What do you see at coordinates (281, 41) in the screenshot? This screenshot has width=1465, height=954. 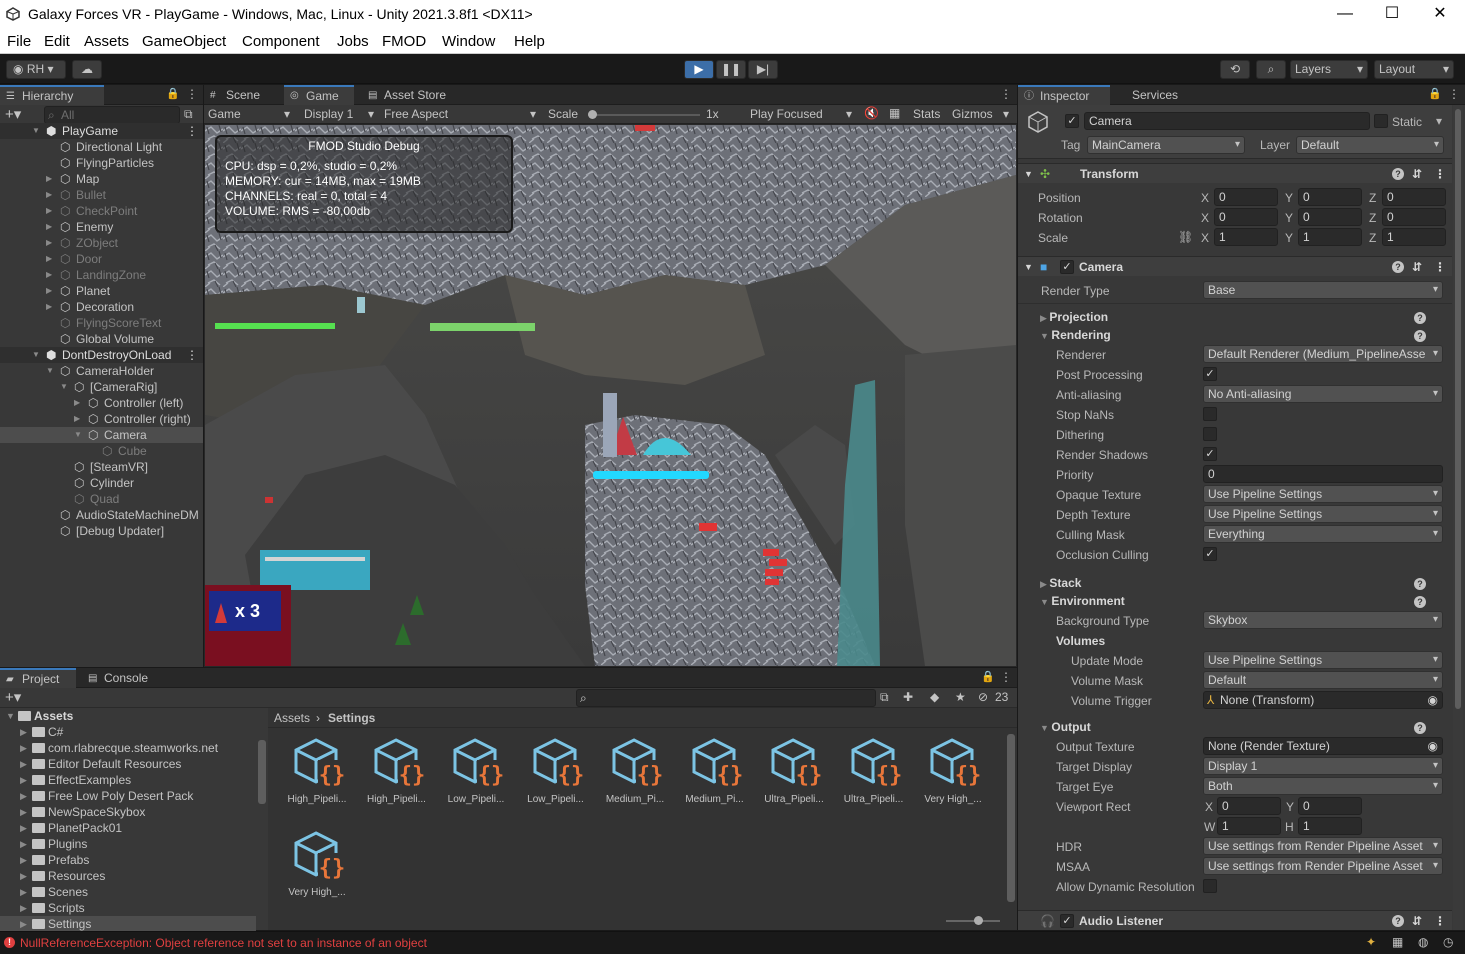 I see `menu-component: Component` at bounding box center [281, 41].